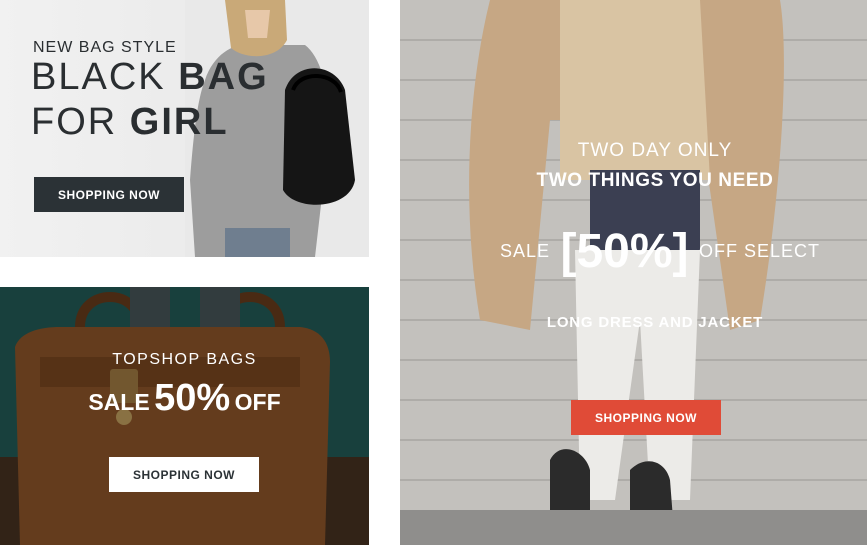 This screenshot has height=545, width=867. I want to click on banner-title-line-1: BLACK BAG, so click(150, 77).